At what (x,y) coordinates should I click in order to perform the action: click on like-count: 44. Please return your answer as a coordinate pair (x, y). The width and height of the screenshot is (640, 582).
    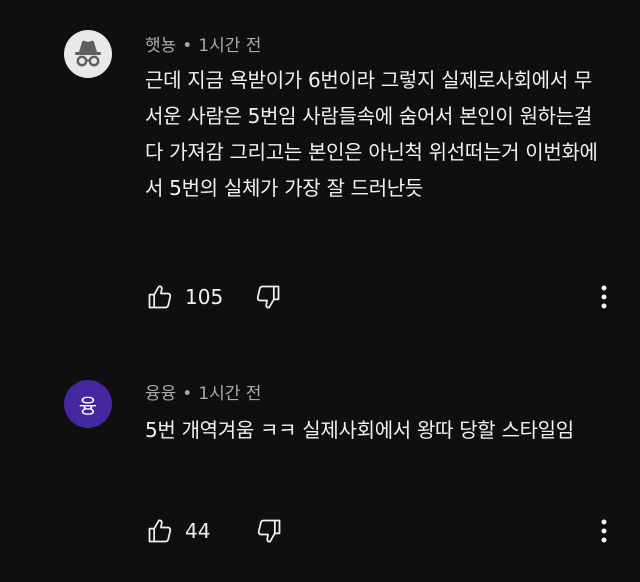
    Looking at the image, I should click on (198, 531).